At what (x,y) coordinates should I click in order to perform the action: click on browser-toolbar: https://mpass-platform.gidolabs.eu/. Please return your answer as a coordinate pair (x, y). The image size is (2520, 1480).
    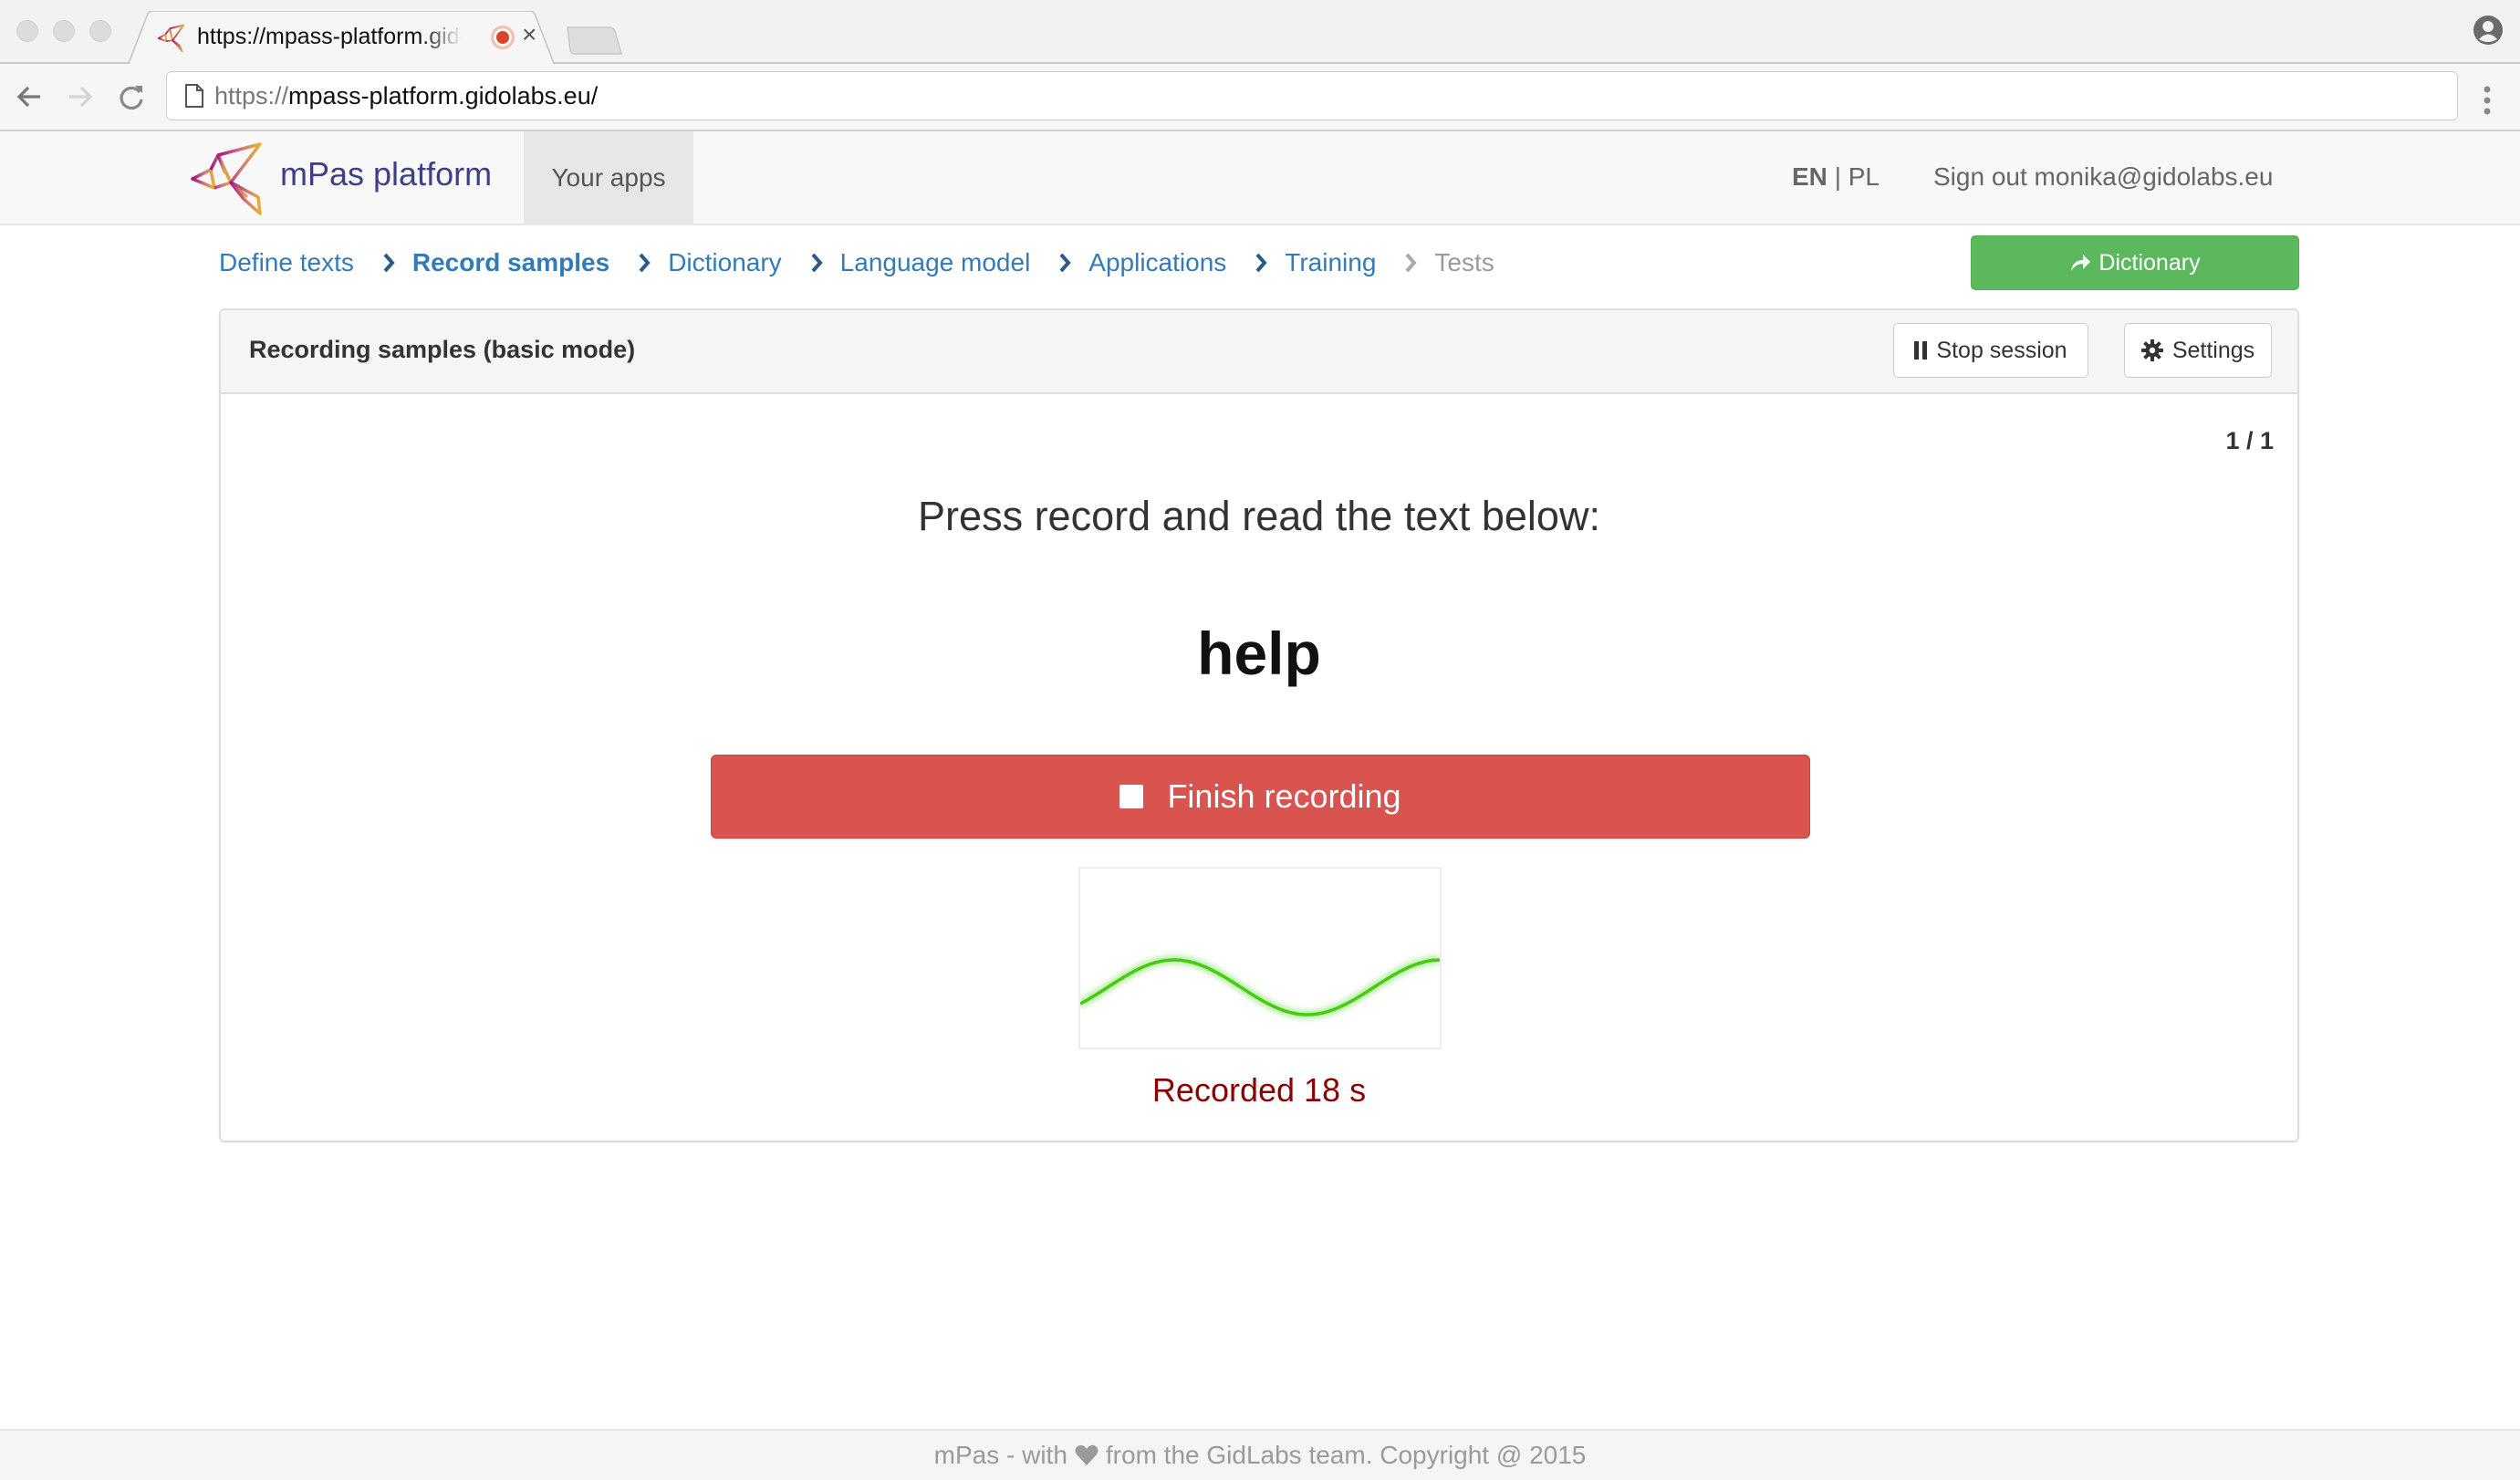
    Looking at the image, I should click on (1260, 97).